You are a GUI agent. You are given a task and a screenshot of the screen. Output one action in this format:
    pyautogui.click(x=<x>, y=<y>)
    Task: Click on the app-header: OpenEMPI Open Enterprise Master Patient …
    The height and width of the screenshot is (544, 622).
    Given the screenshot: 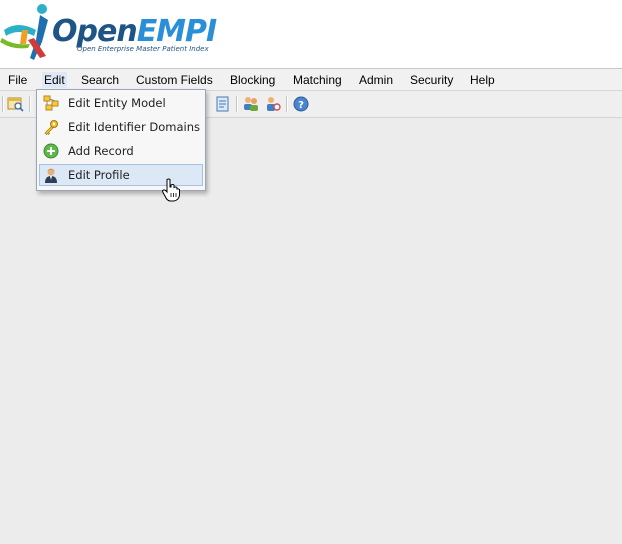 What is the action you would take?
    pyautogui.click(x=311, y=34)
    